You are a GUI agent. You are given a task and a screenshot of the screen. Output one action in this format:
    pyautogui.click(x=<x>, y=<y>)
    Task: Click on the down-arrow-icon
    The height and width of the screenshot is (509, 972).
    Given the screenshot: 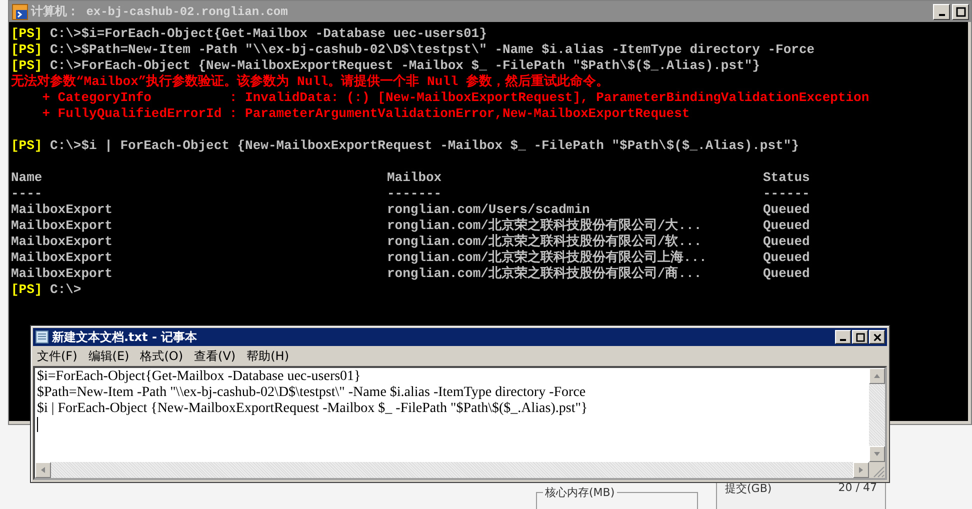 What is the action you would take?
    pyautogui.click(x=877, y=454)
    